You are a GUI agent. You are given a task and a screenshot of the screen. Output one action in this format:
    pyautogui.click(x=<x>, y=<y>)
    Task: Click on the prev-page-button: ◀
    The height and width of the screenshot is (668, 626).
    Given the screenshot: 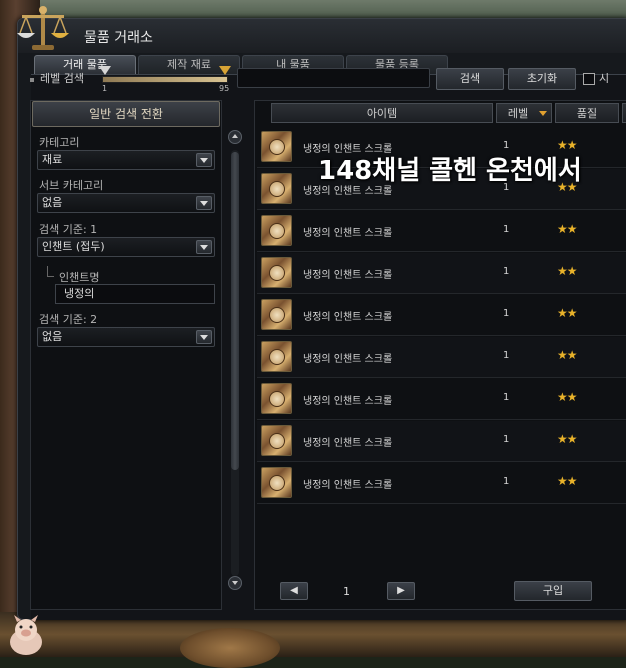 What is the action you would take?
    pyautogui.click(x=294, y=591)
    